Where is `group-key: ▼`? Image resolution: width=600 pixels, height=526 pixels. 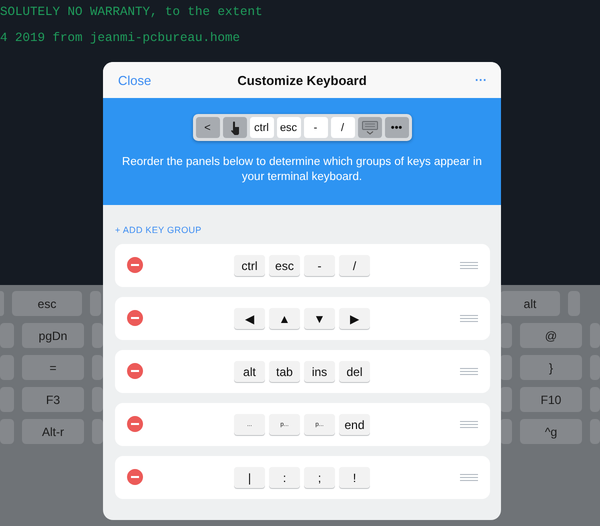 group-key: ▼ is located at coordinates (319, 318).